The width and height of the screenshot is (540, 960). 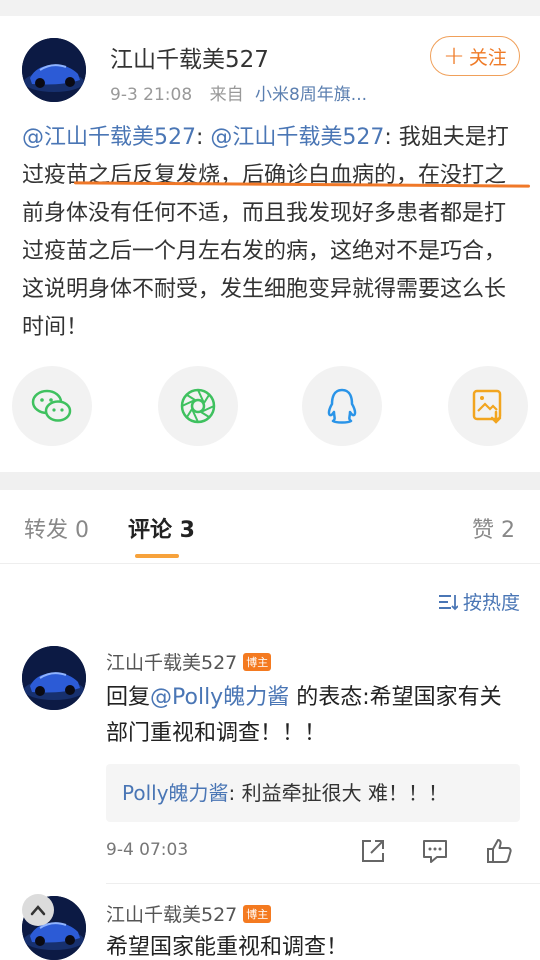 What do you see at coordinates (157, 556) in the screenshot?
I see `active-tab-indicator` at bounding box center [157, 556].